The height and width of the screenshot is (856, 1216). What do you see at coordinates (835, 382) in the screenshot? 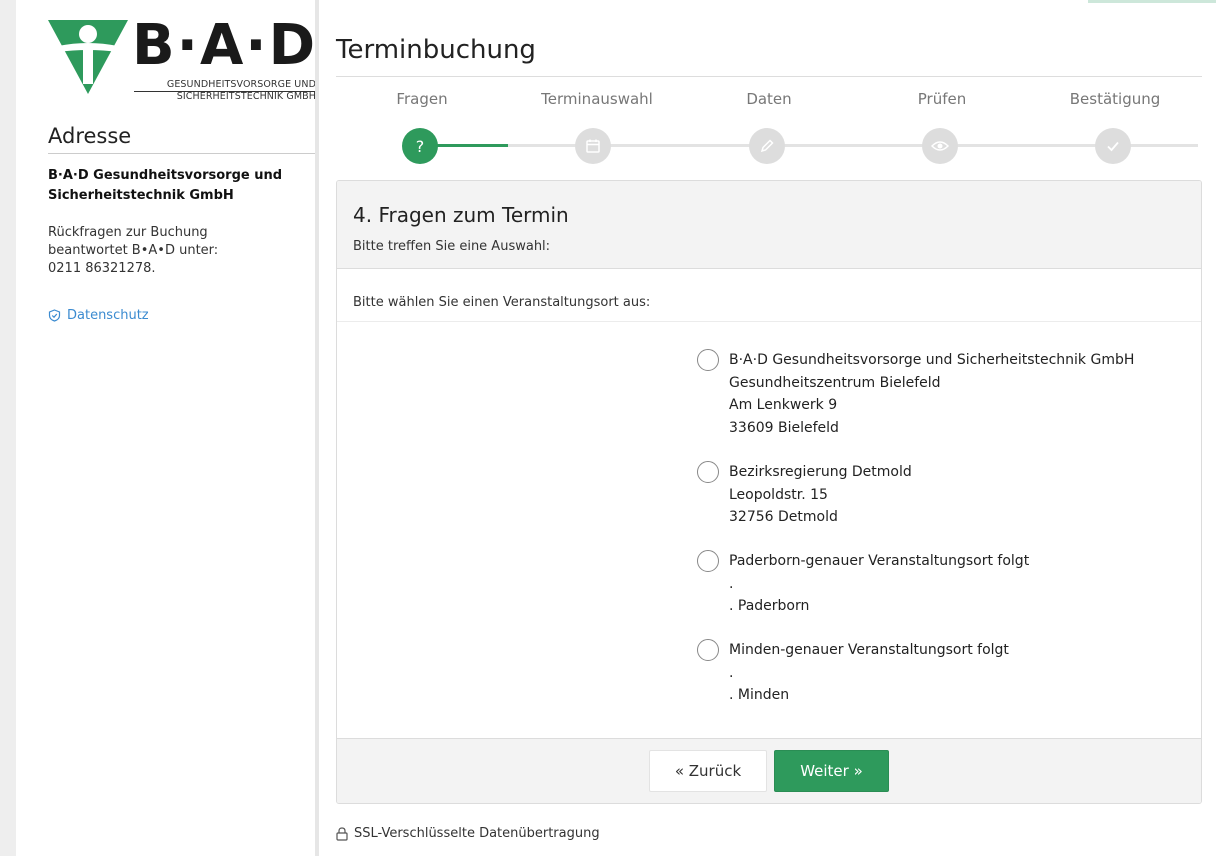
I see `option-line: Gesundheitszentrum Bielefeld` at bounding box center [835, 382].